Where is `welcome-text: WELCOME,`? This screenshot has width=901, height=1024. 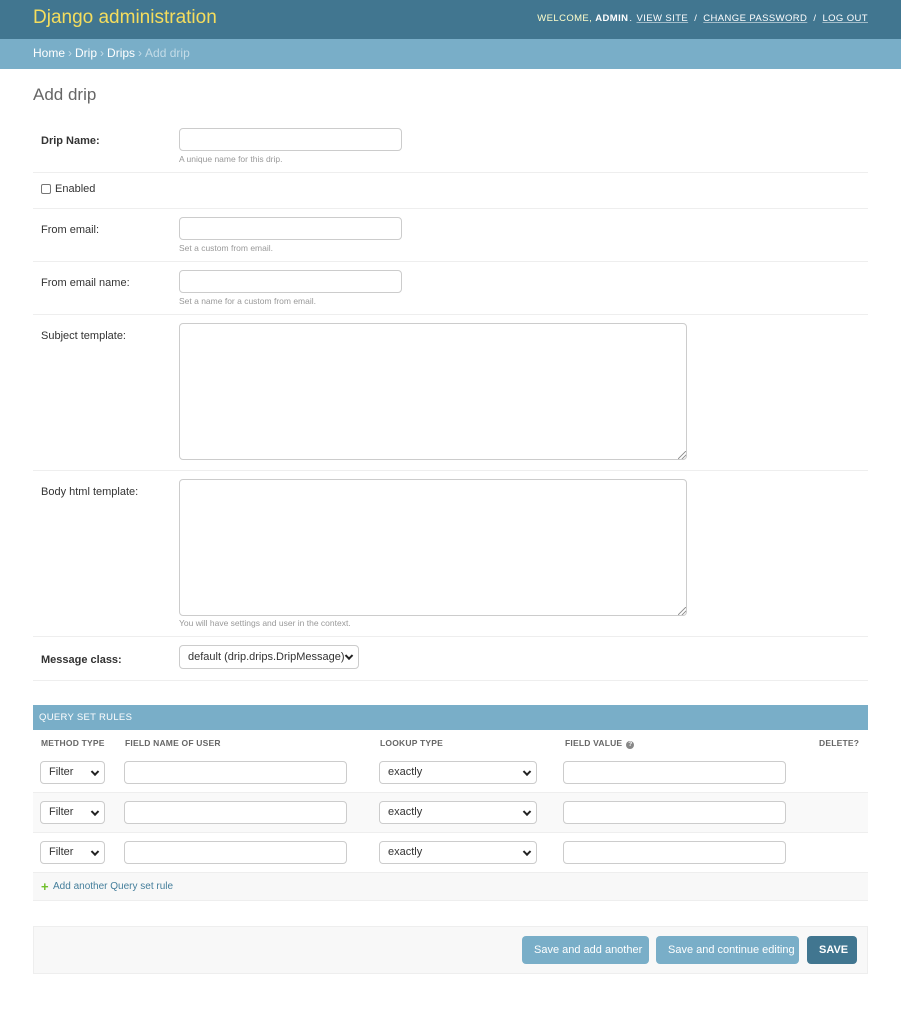
welcome-text: WELCOME, is located at coordinates (565, 18).